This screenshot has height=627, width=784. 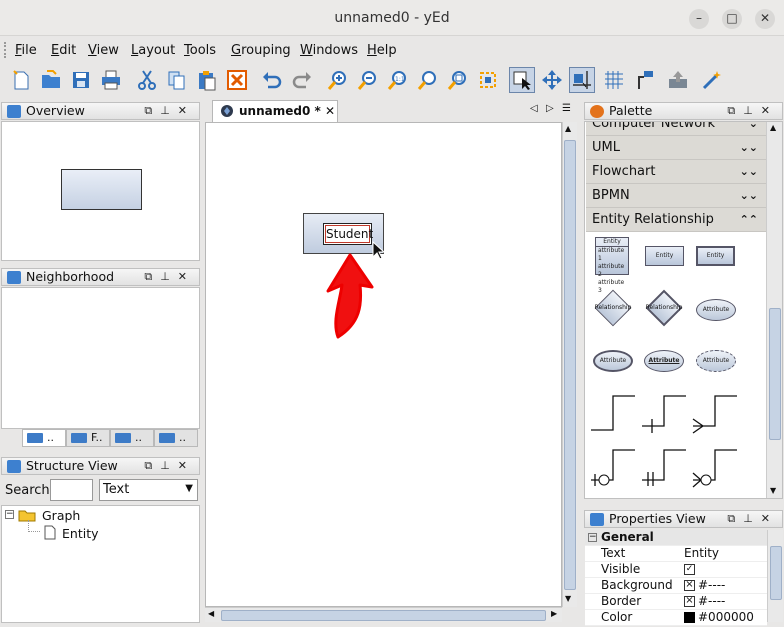 What do you see at coordinates (272, 80) in the screenshot?
I see `undo-icon` at bounding box center [272, 80].